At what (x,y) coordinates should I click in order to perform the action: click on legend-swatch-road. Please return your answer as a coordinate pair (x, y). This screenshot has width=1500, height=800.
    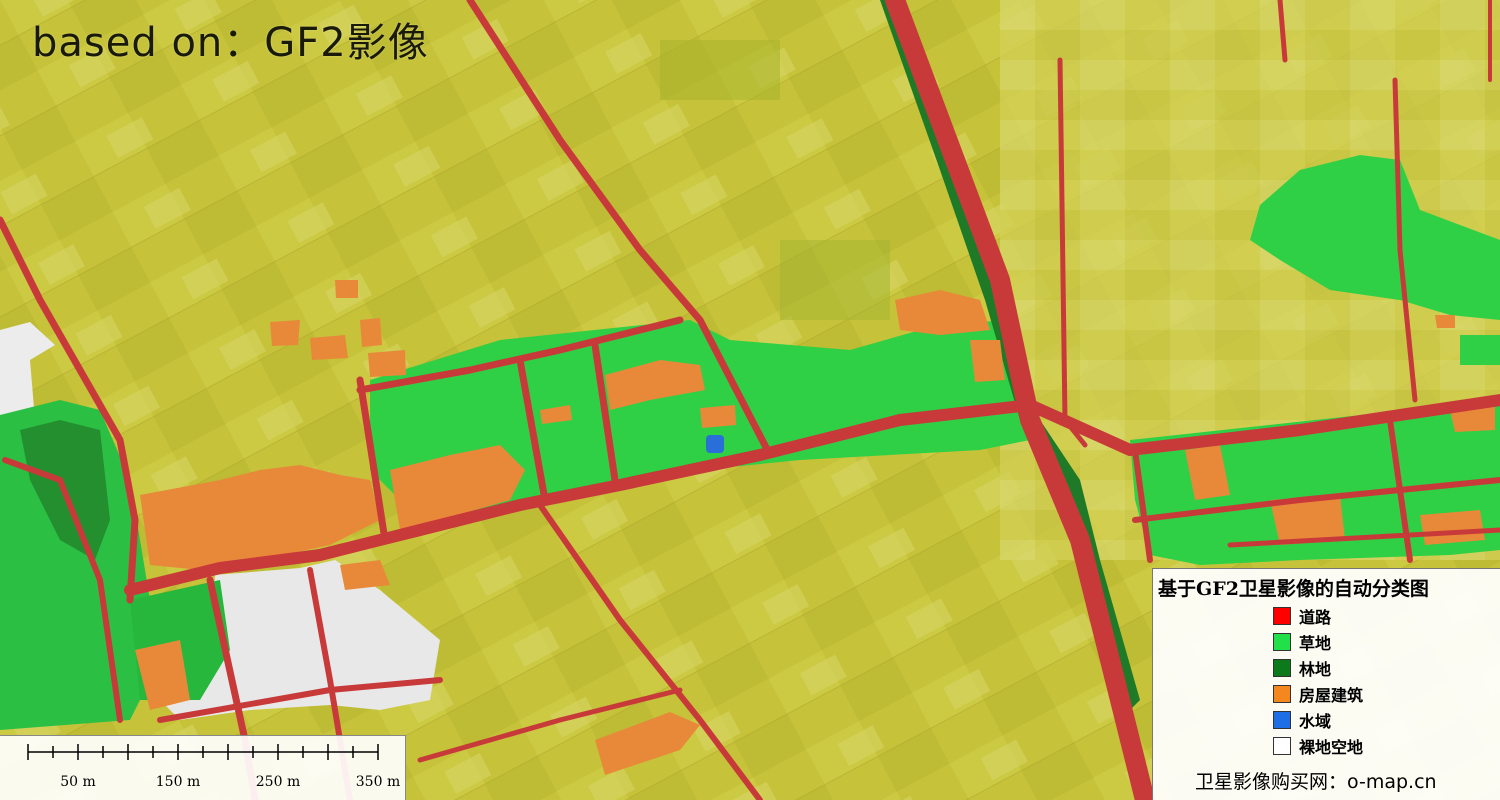
    Looking at the image, I should click on (1282, 616).